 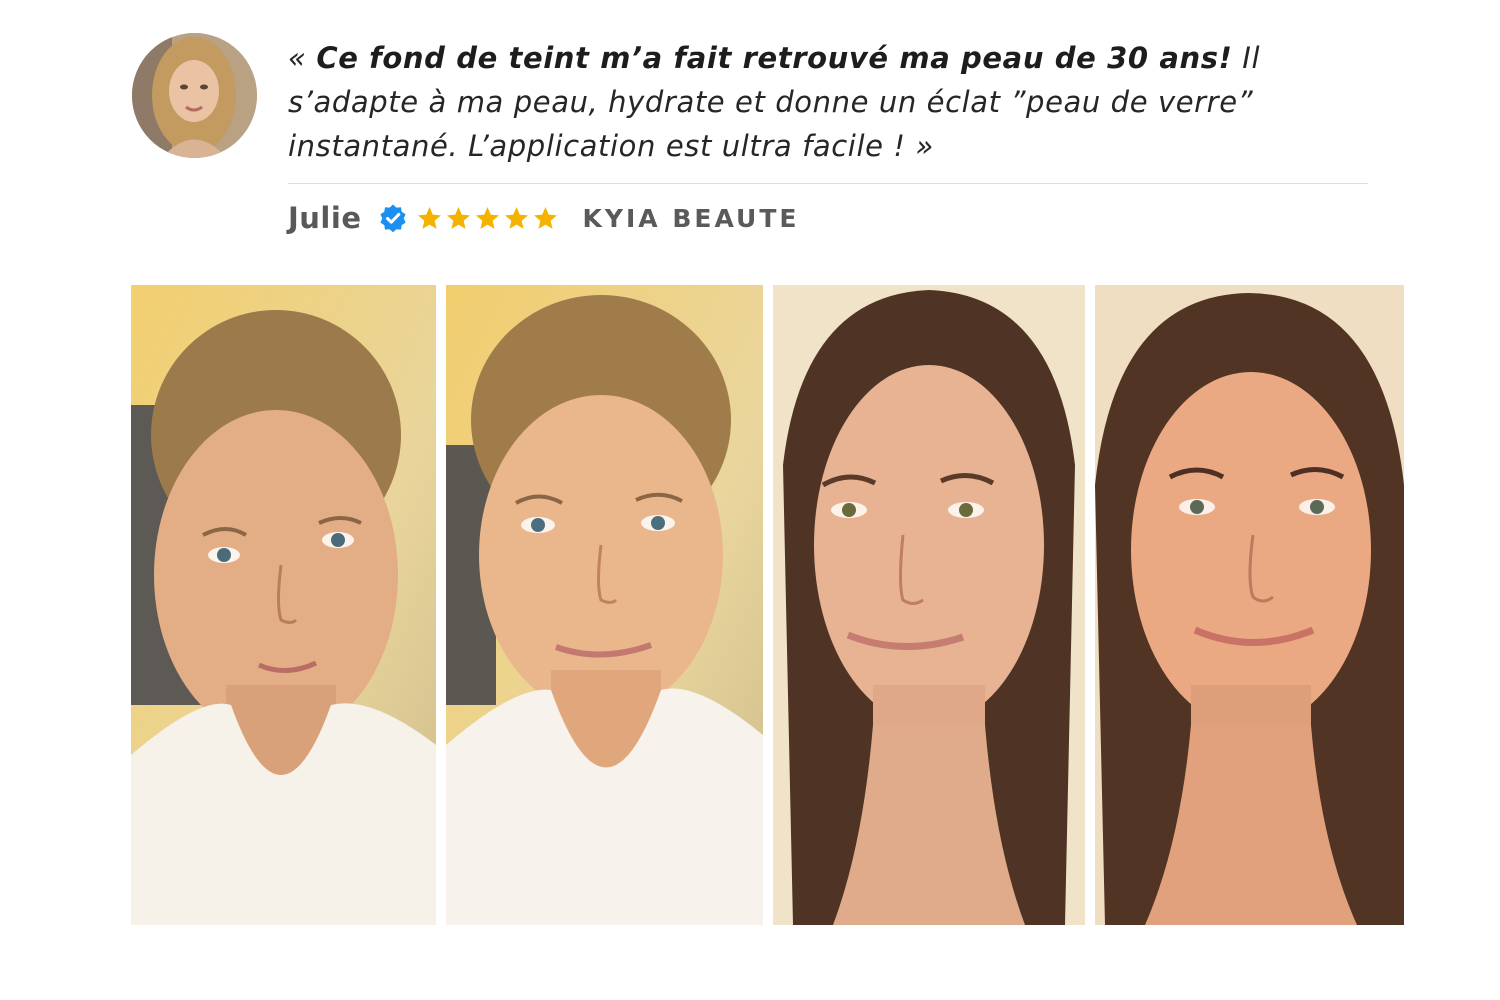 What do you see at coordinates (325, 218) in the screenshot?
I see `reviewer-name: Julie` at bounding box center [325, 218].